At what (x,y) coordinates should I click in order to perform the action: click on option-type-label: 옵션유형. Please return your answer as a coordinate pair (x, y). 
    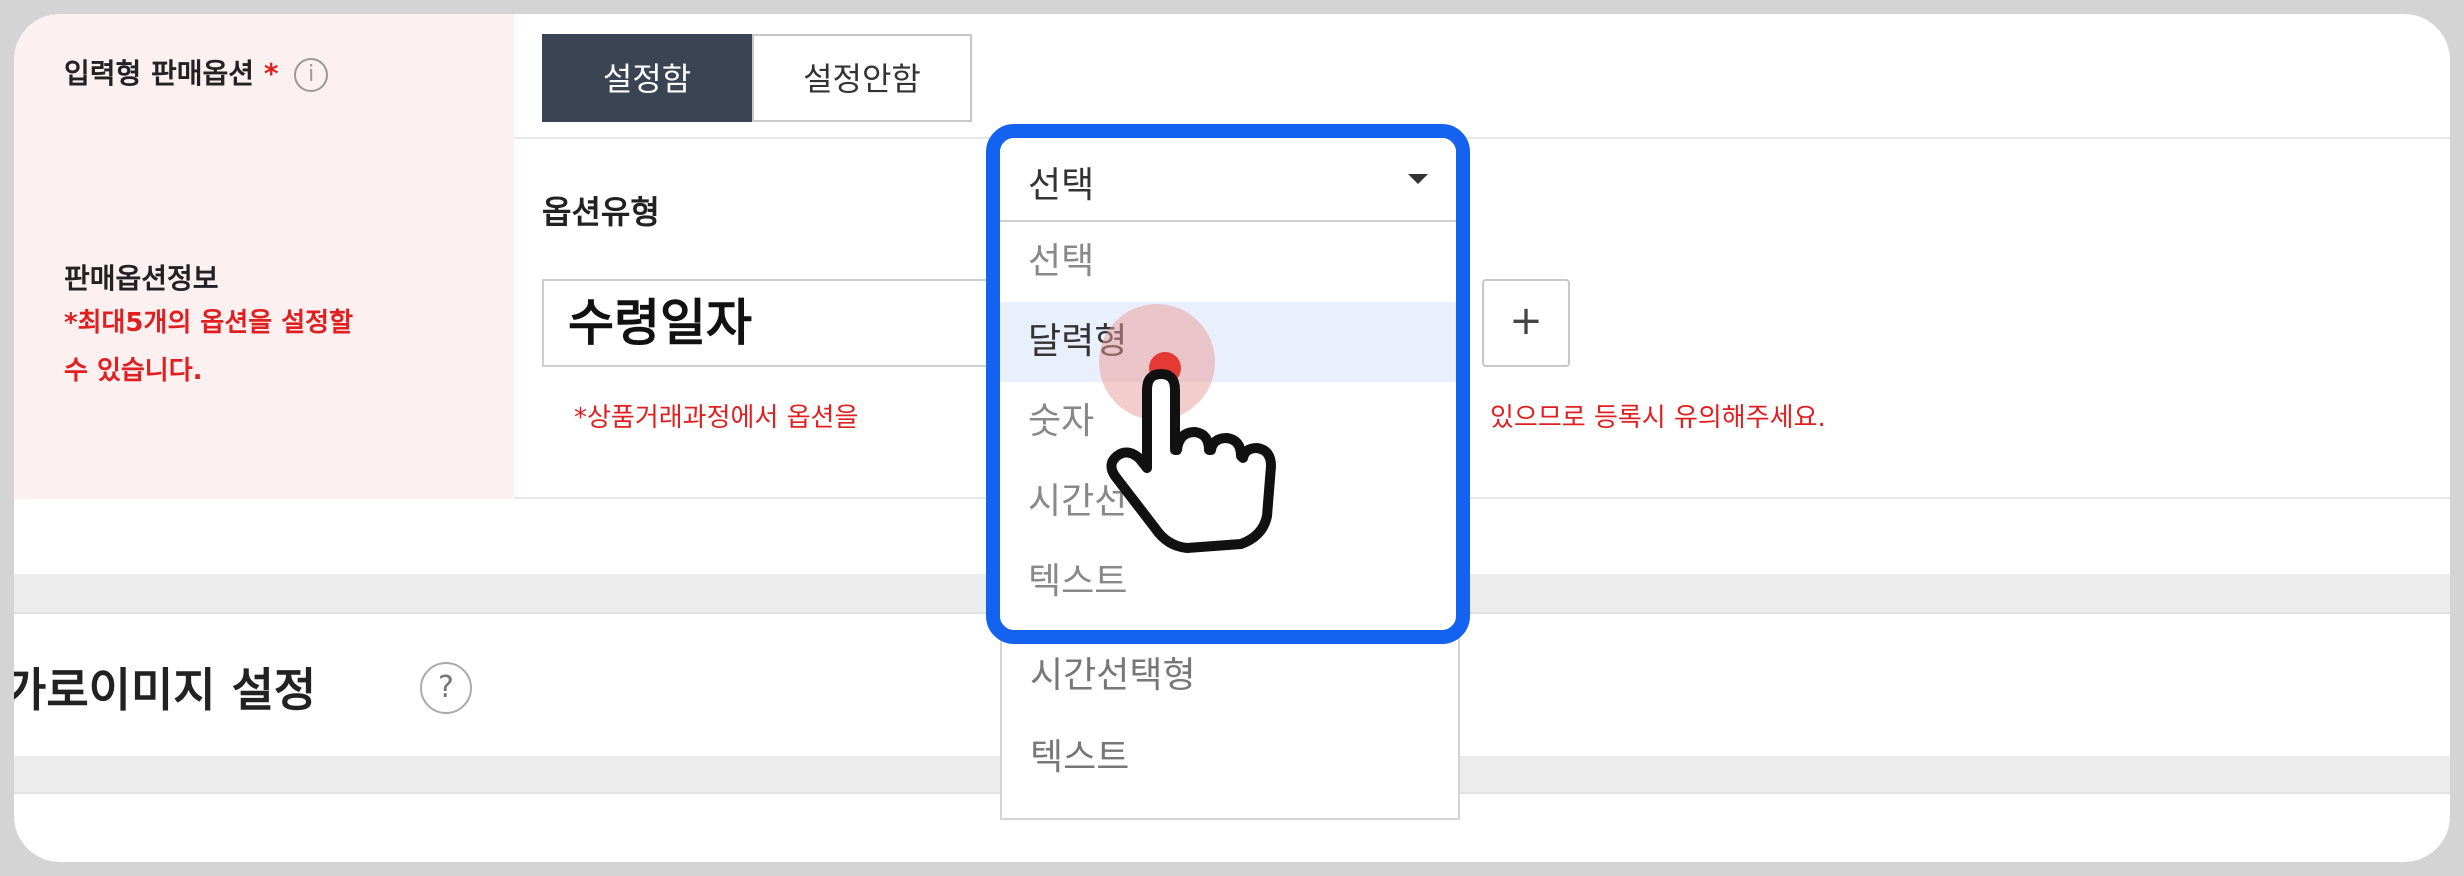
    Looking at the image, I should click on (601, 212).